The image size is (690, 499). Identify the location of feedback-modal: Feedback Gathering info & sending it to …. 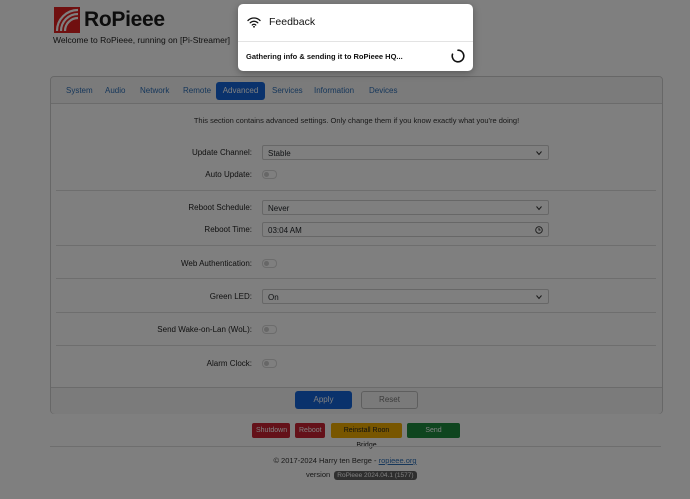
(355, 37).